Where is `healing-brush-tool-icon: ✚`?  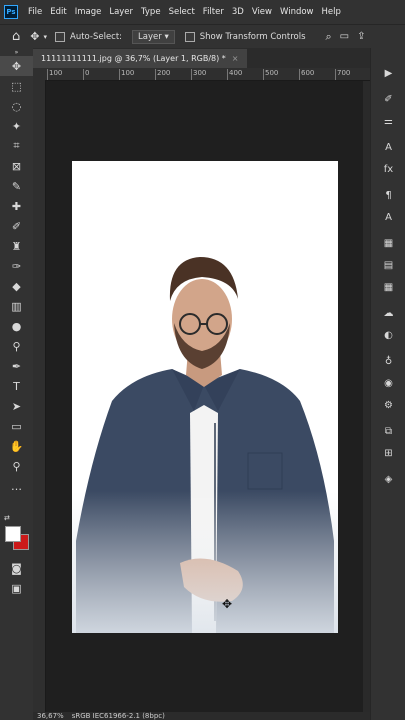 healing-brush-tool-icon: ✚ is located at coordinates (16, 206).